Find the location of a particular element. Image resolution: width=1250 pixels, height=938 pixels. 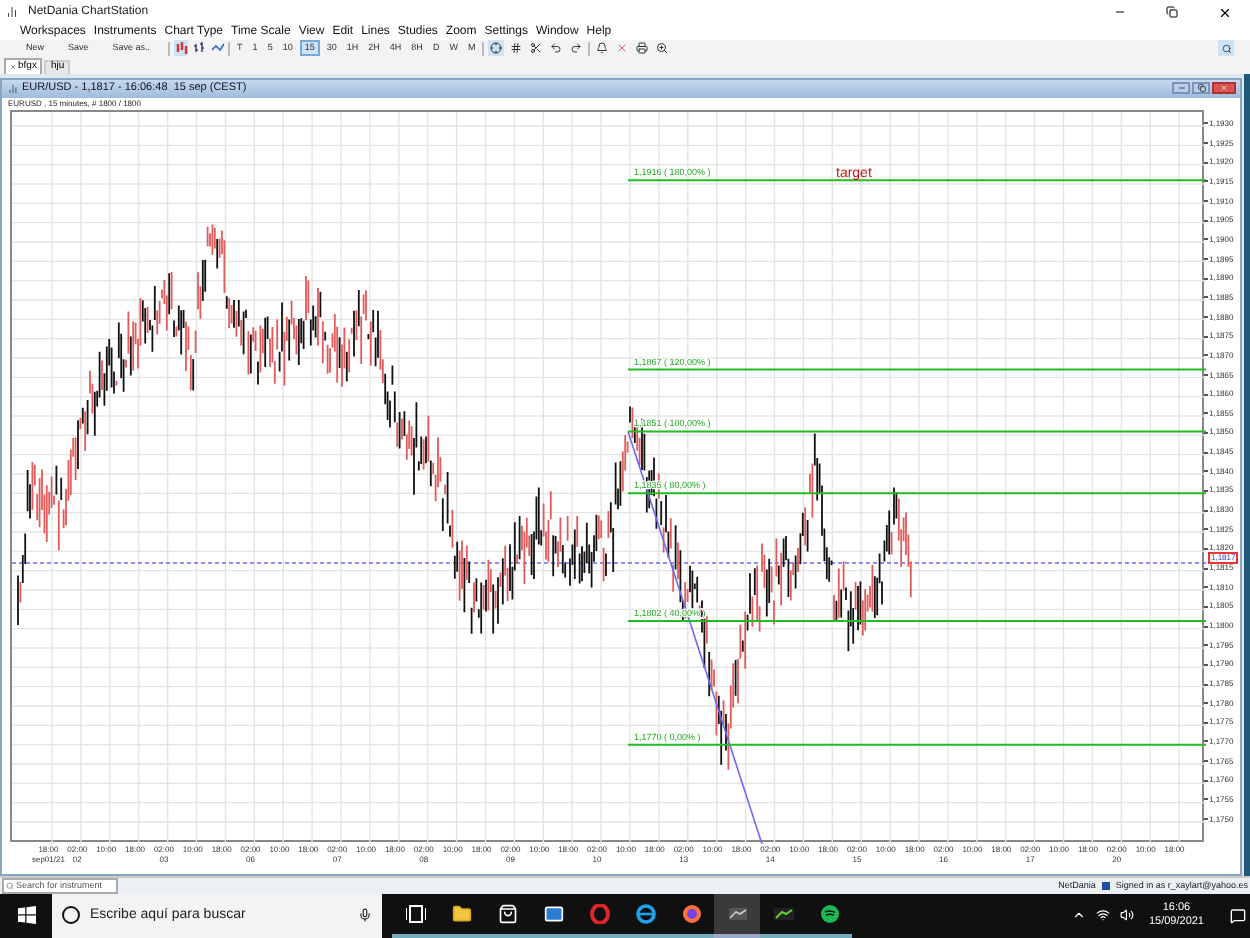

chart-app-icon is located at coordinates (737, 915).